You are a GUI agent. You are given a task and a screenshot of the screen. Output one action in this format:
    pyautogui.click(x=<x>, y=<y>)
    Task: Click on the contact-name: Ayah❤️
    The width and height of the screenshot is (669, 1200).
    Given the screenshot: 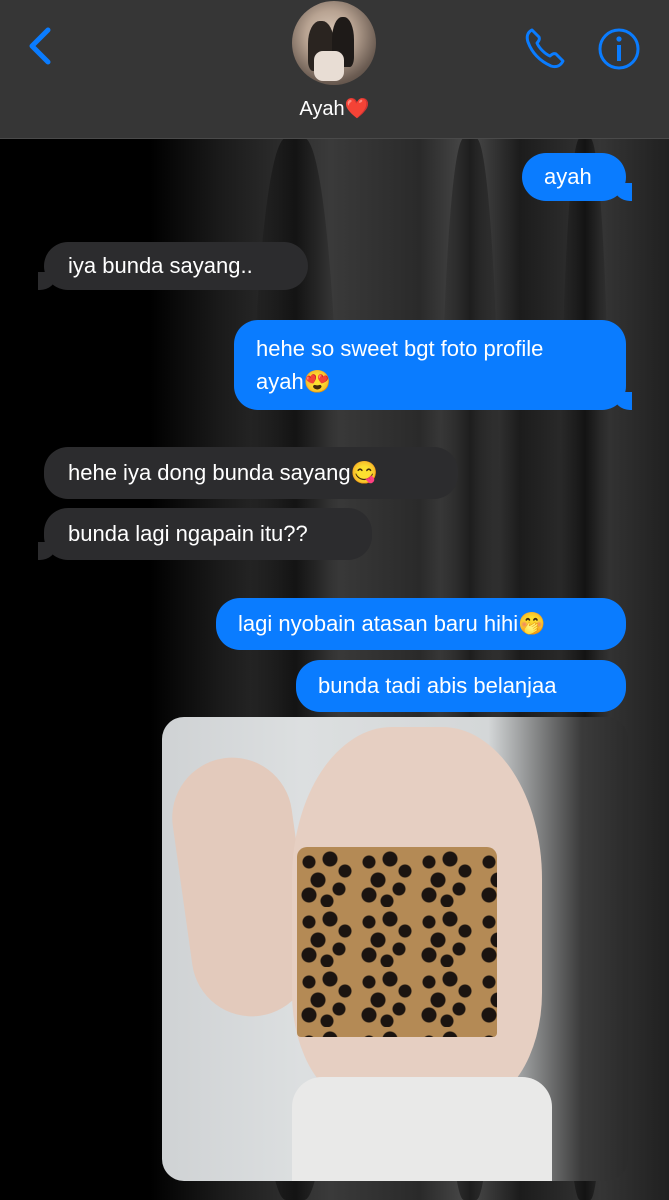 What is the action you would take?
    pyautogui.click(x=334, y=108)
    